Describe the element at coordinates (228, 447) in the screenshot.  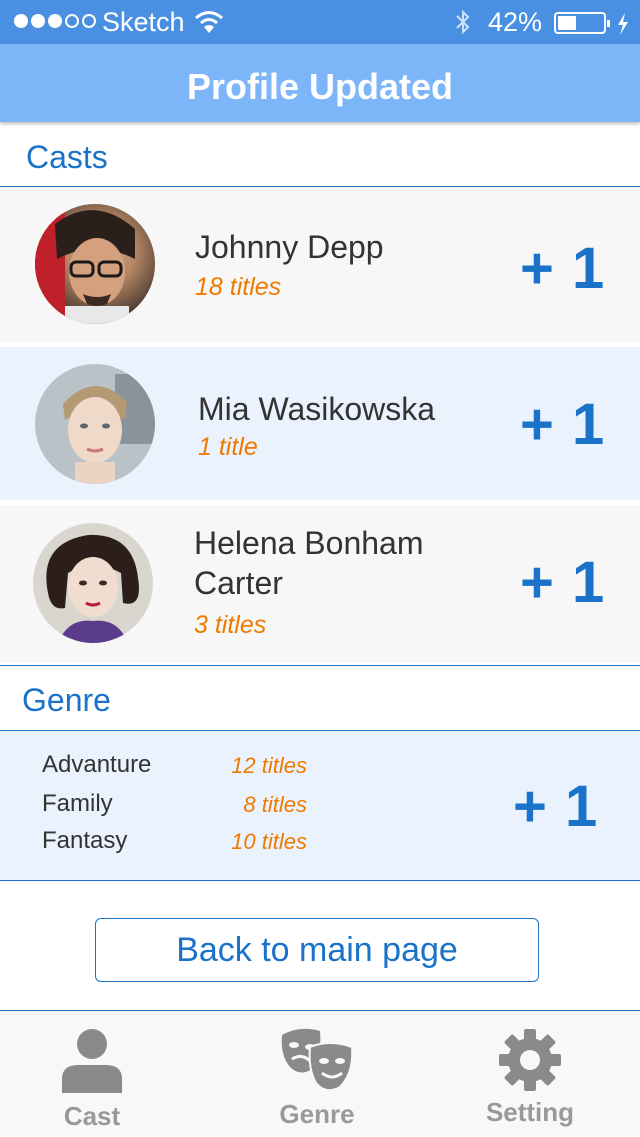
I see `cast-title-count: 1 title` at that location.